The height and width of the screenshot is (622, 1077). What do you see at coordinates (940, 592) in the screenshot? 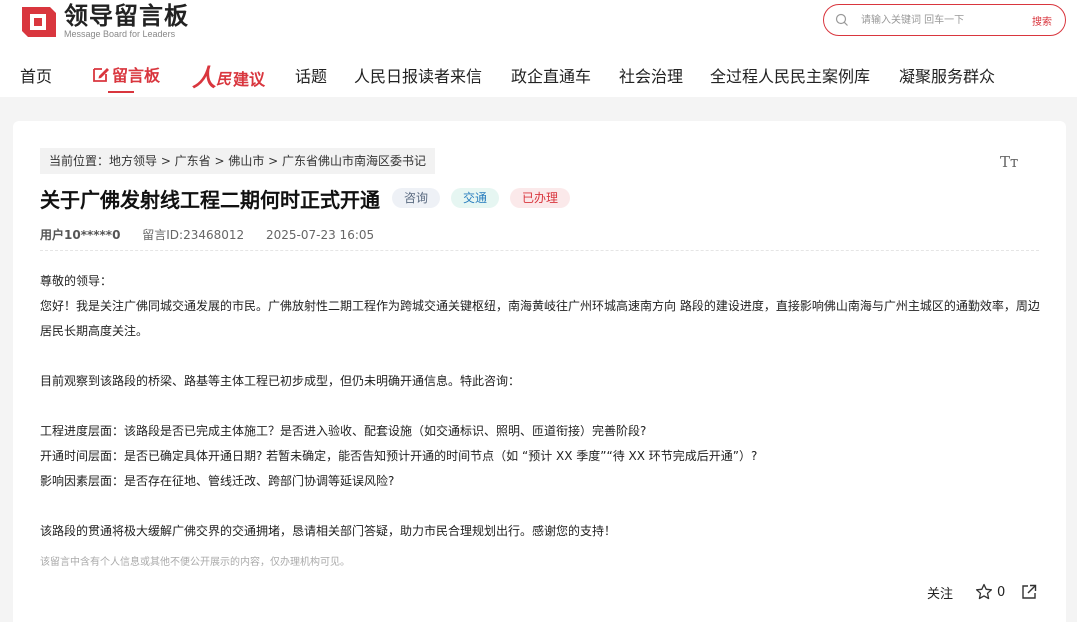
I see `follow-button: 关注` at bounding box center [940, 592].